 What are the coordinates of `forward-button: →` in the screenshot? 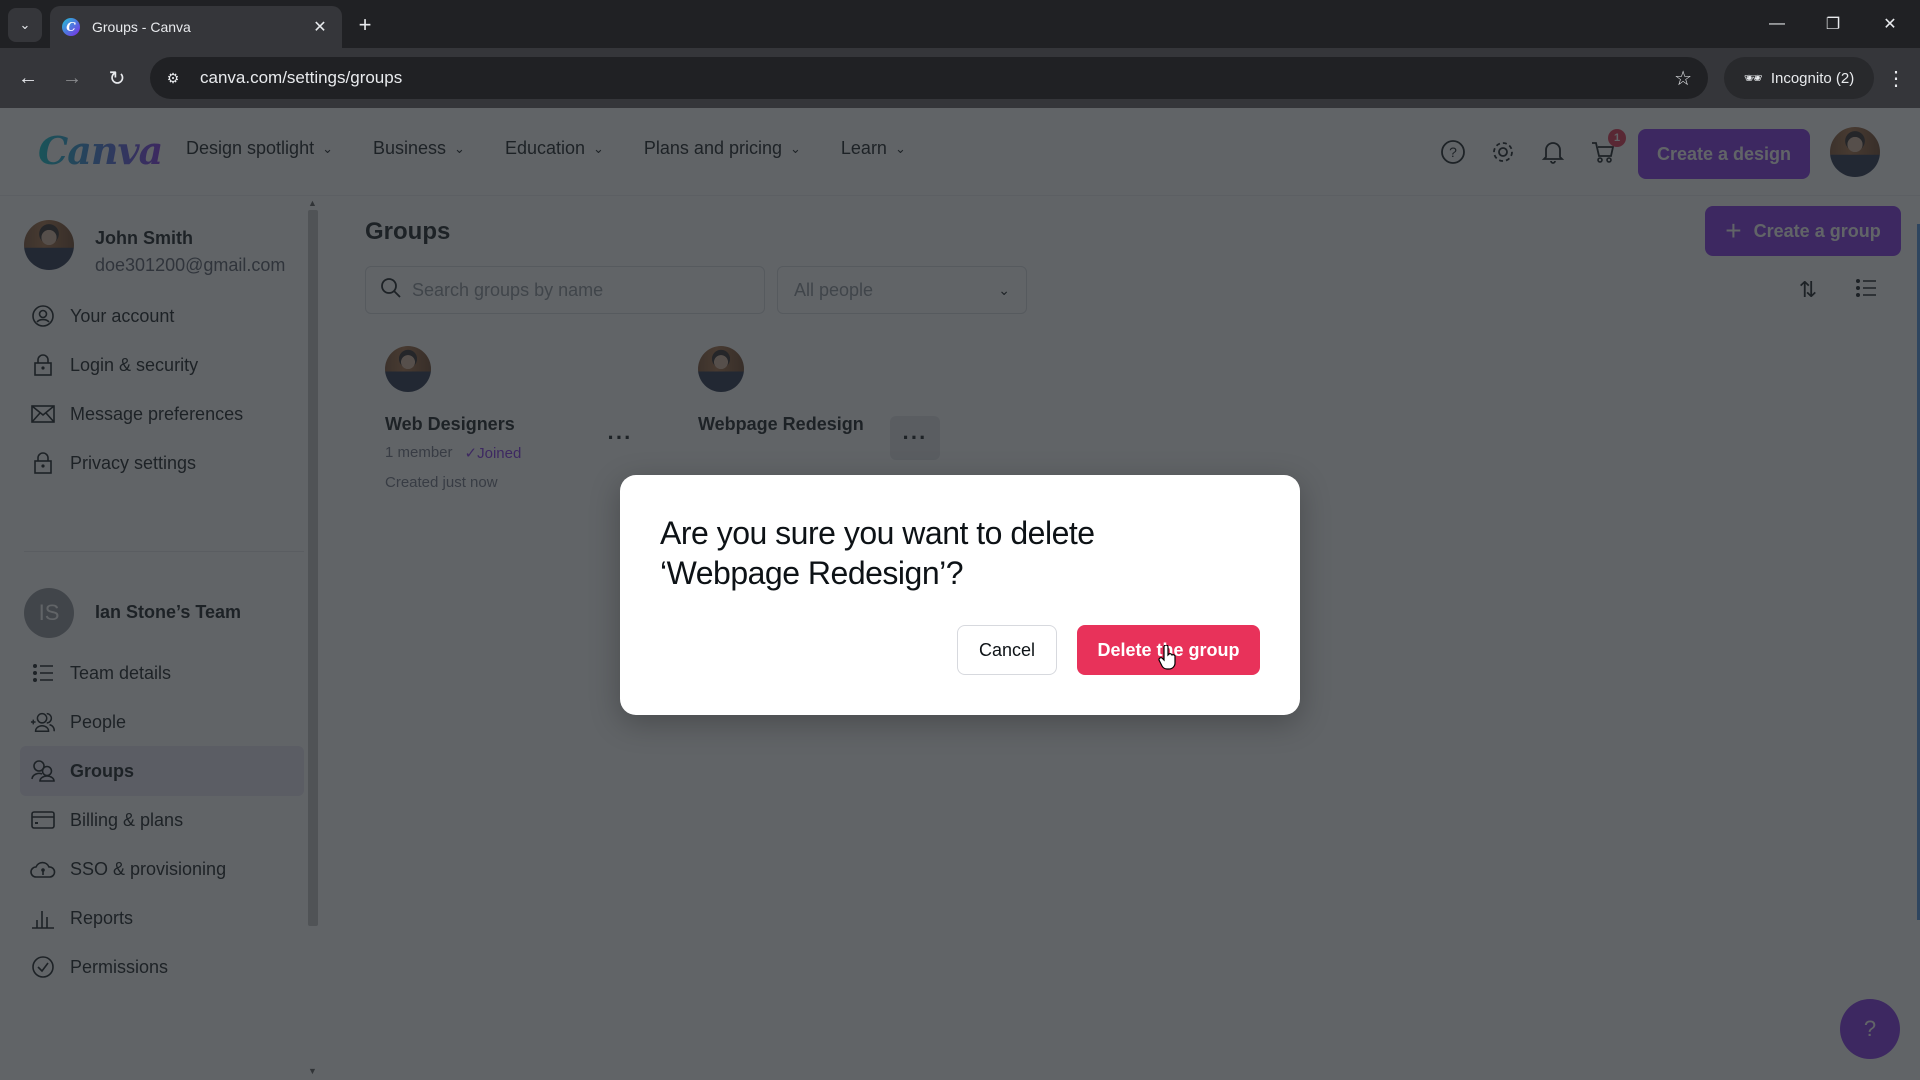 It's located at (72, 78).